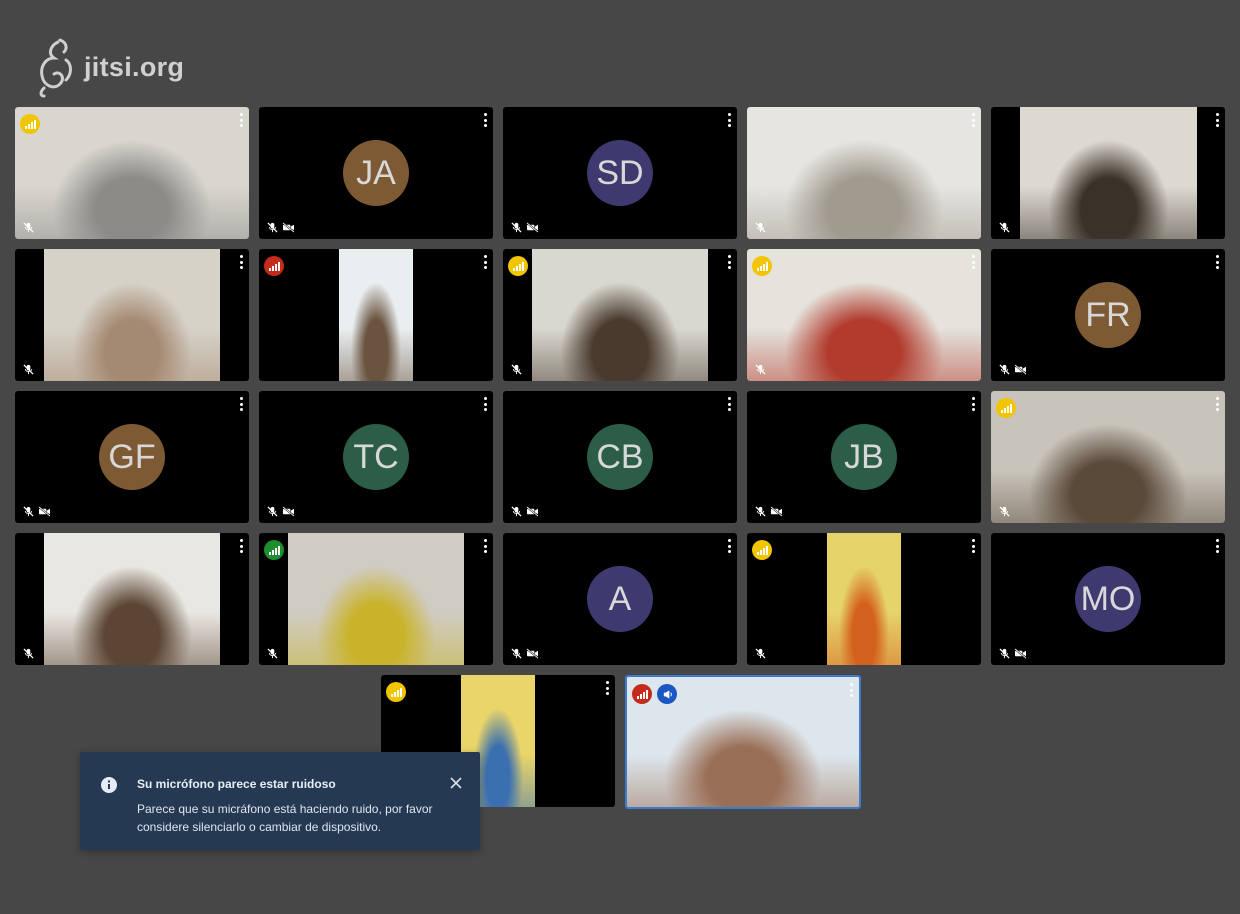  I want to click on participant-tile: JA, so click(376, 173).